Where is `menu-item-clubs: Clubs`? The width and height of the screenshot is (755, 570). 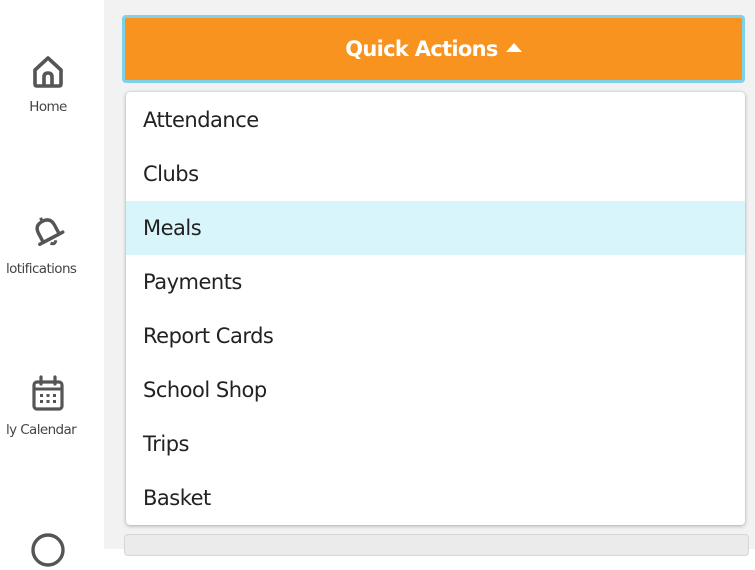
menu-item-clubs: Clubs is located at coordinates (435, 174).